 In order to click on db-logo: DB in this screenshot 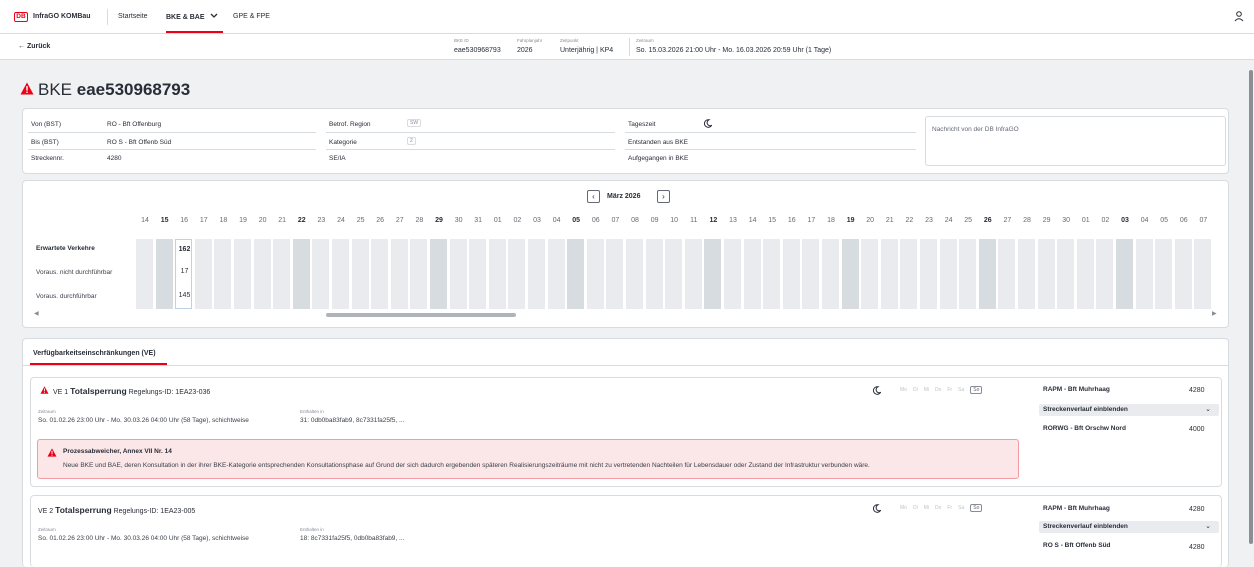, I will do `click(21, 17)`.